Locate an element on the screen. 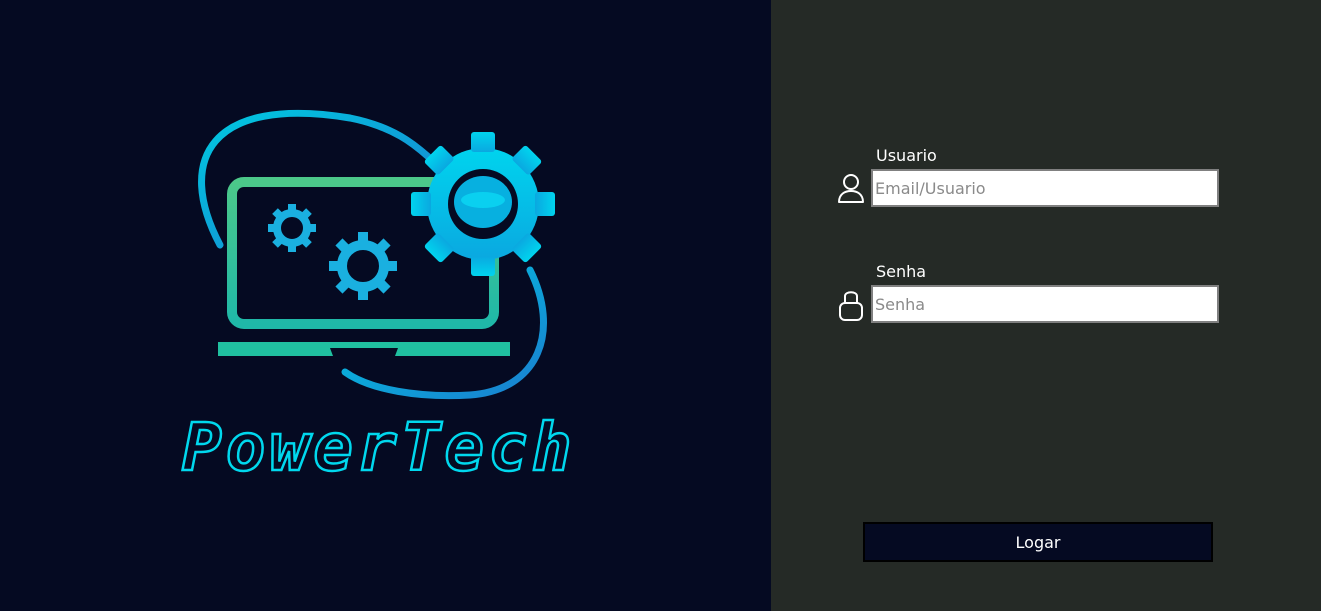  login-button: Logar is located at coordinates (1038, 542).